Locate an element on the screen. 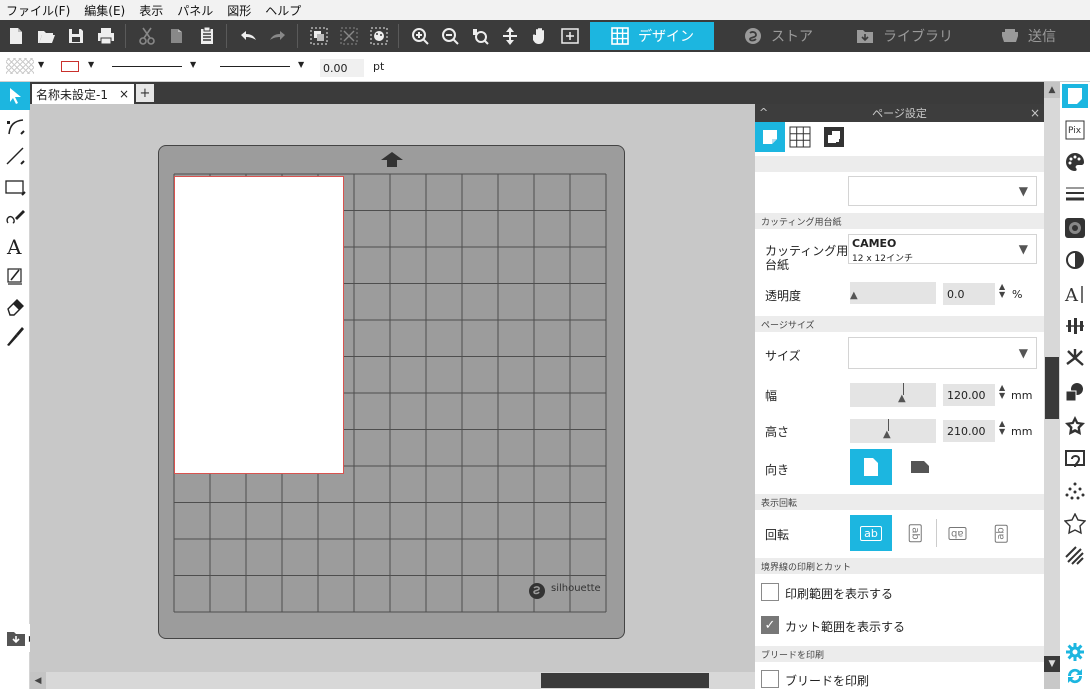  width-stepper: ▲ ▼ is located at coordinates (1002, 392).